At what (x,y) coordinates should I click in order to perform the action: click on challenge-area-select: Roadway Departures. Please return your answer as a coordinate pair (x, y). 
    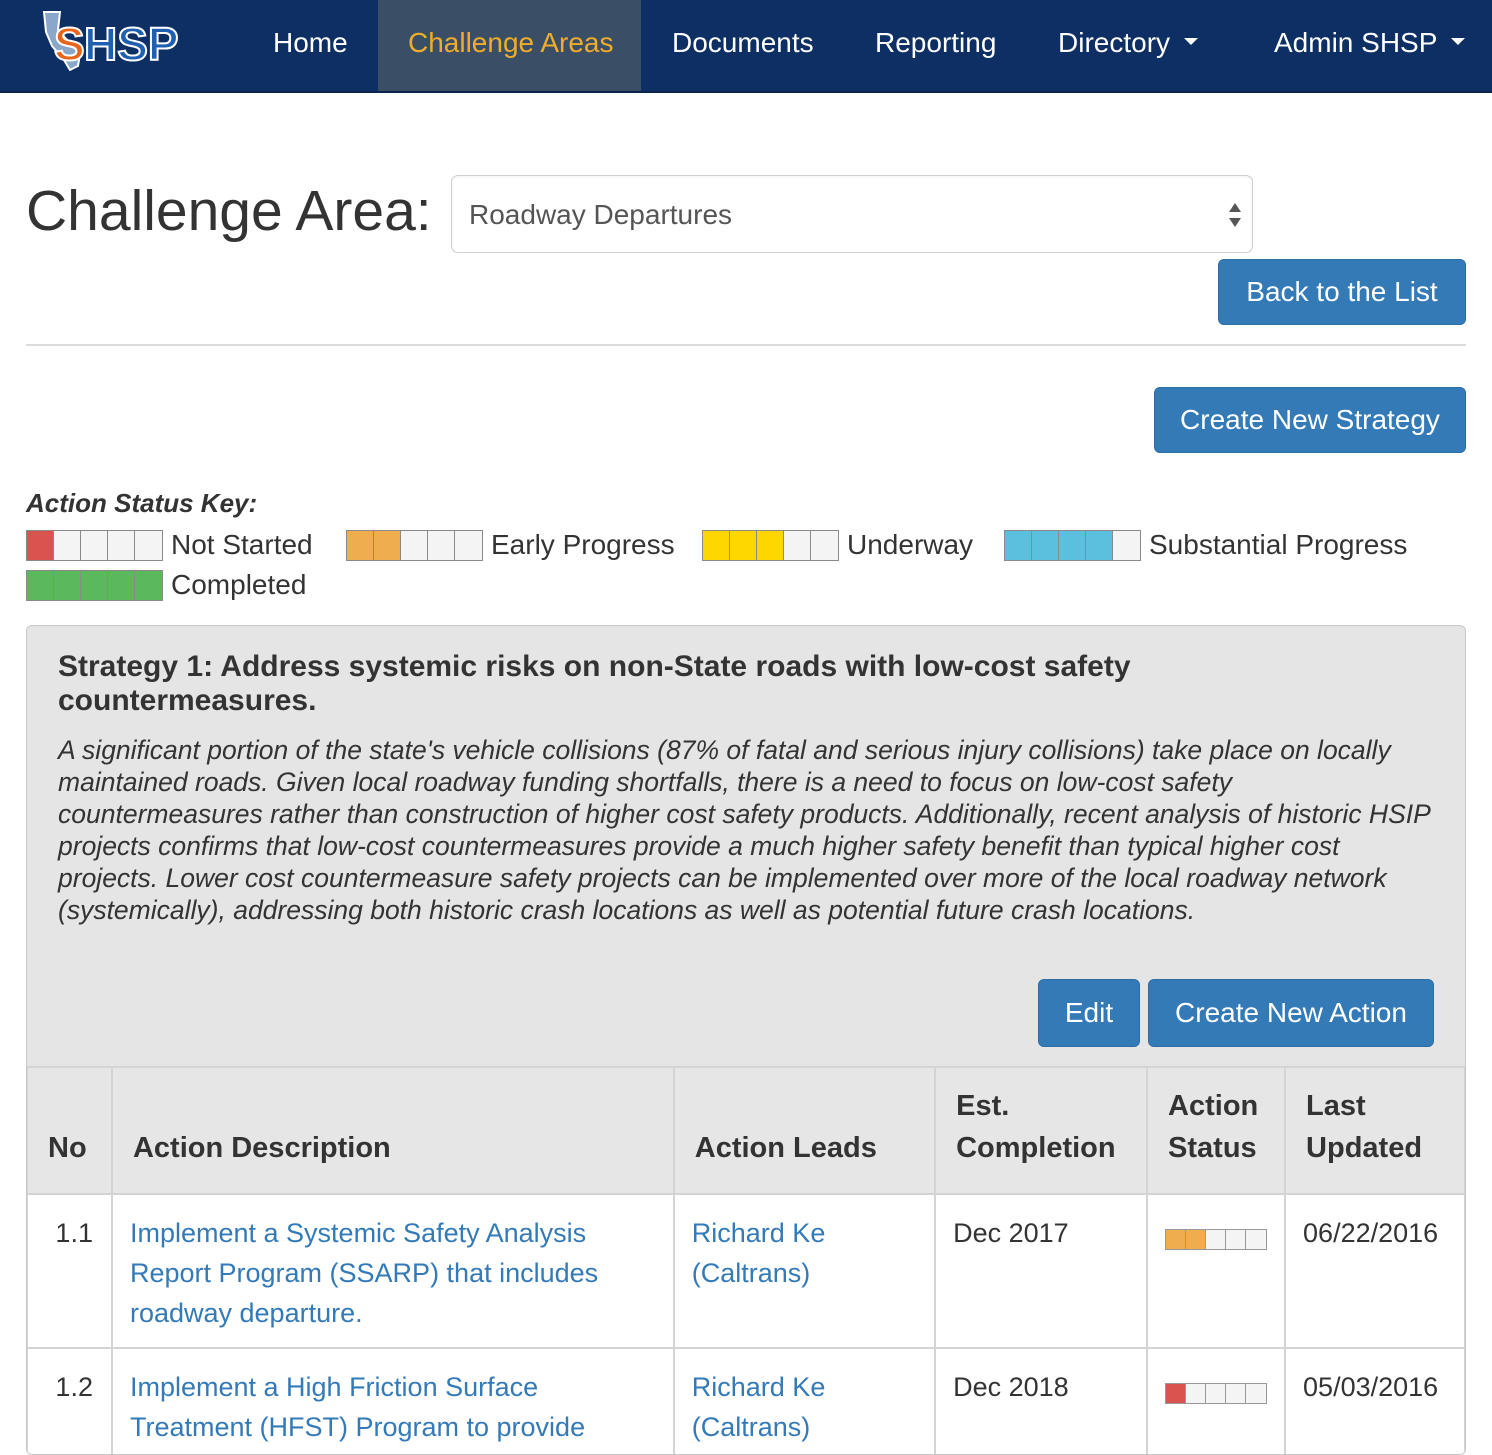
    Looking at the image, I should click on (852, 214).